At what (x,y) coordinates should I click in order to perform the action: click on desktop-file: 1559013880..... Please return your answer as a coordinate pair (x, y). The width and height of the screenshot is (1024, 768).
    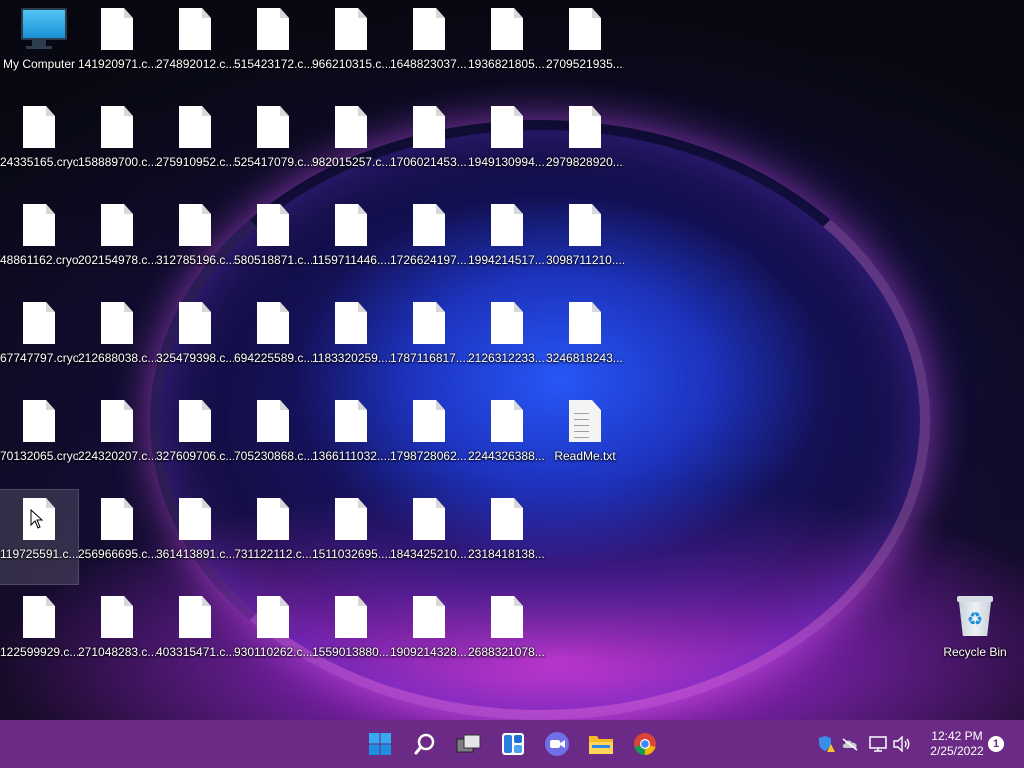
    Looking at the image, I should click on (351, 635).